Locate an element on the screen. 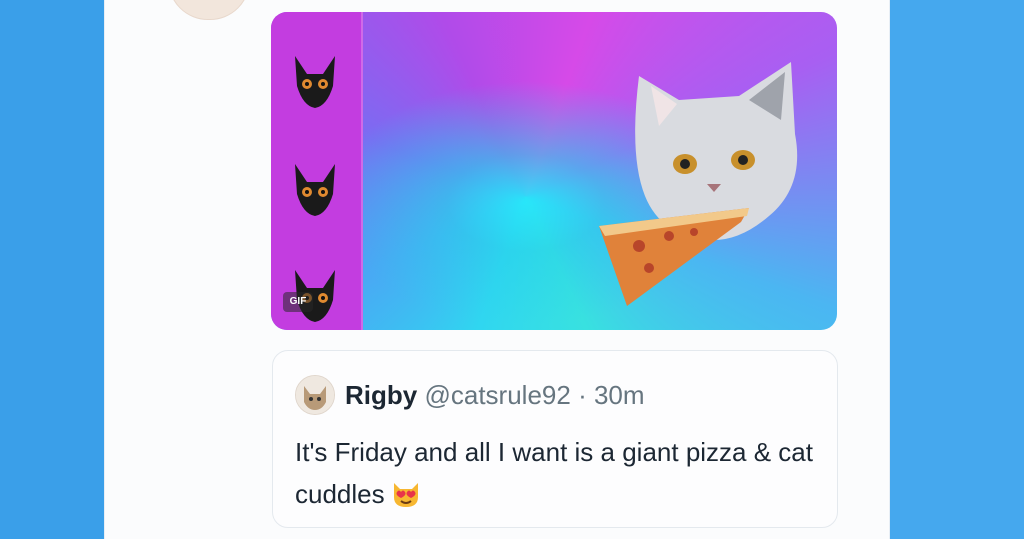 The height and width of the screenshot is (539, 1024). background-right is located at coordinates (956, 269).